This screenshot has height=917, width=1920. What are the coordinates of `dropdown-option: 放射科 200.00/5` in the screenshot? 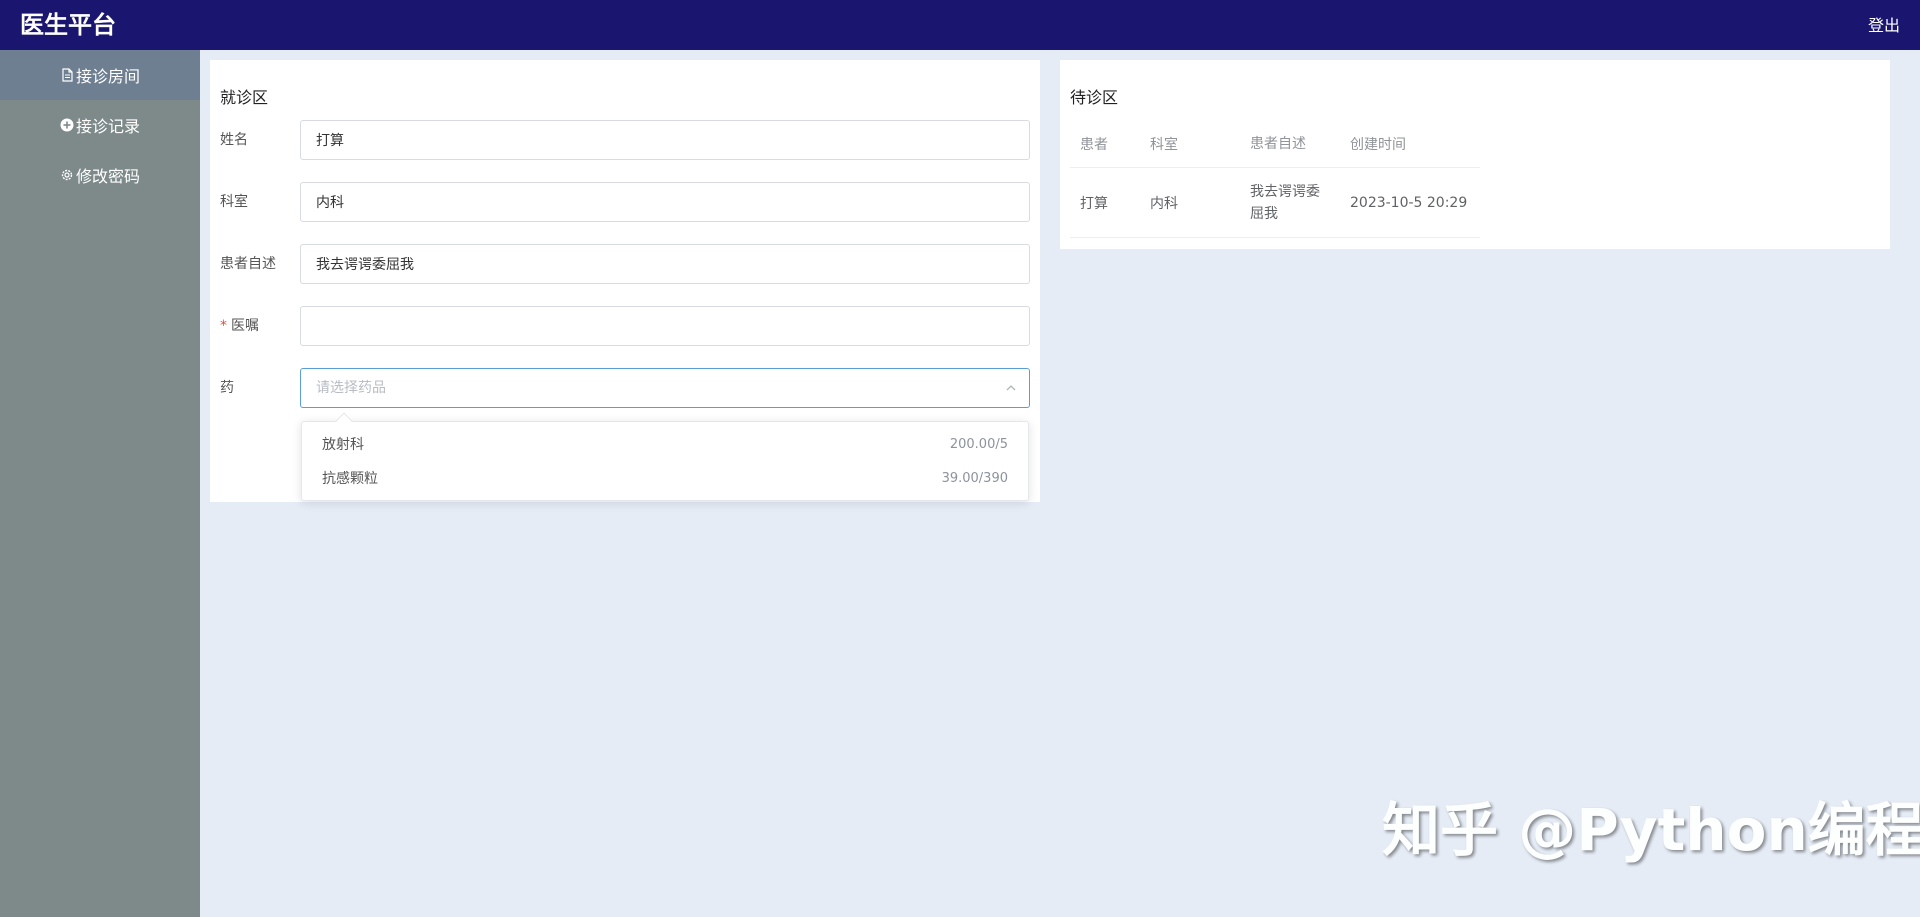 It's located at (665, 445).